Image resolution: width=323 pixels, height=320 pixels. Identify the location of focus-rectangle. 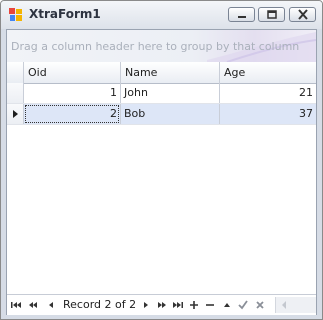
(72, 114).